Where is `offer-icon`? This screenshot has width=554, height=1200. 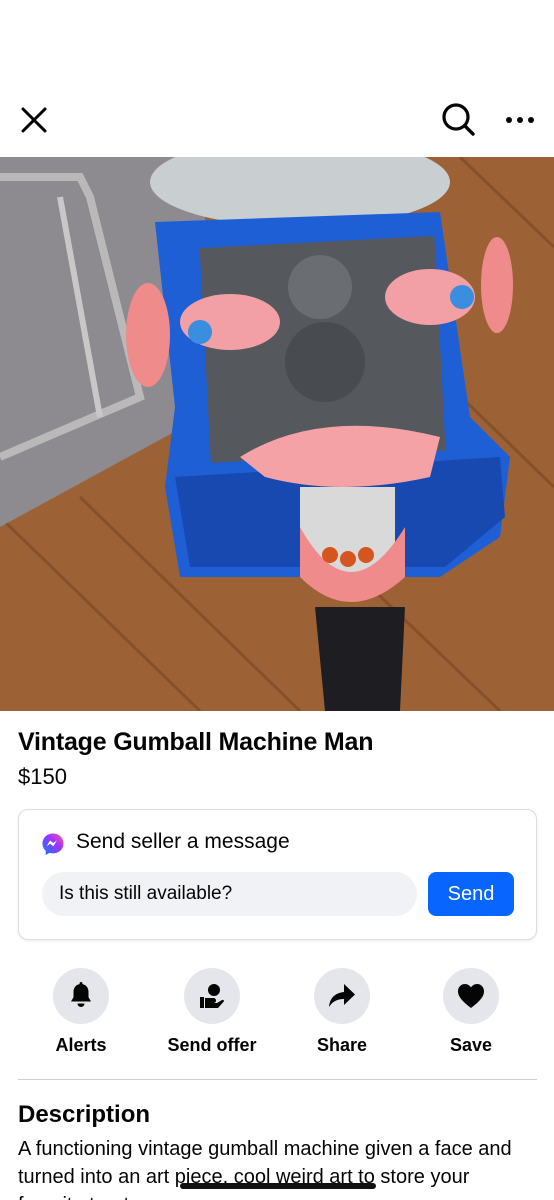 offer-icon is located at coordinates (212, 996).